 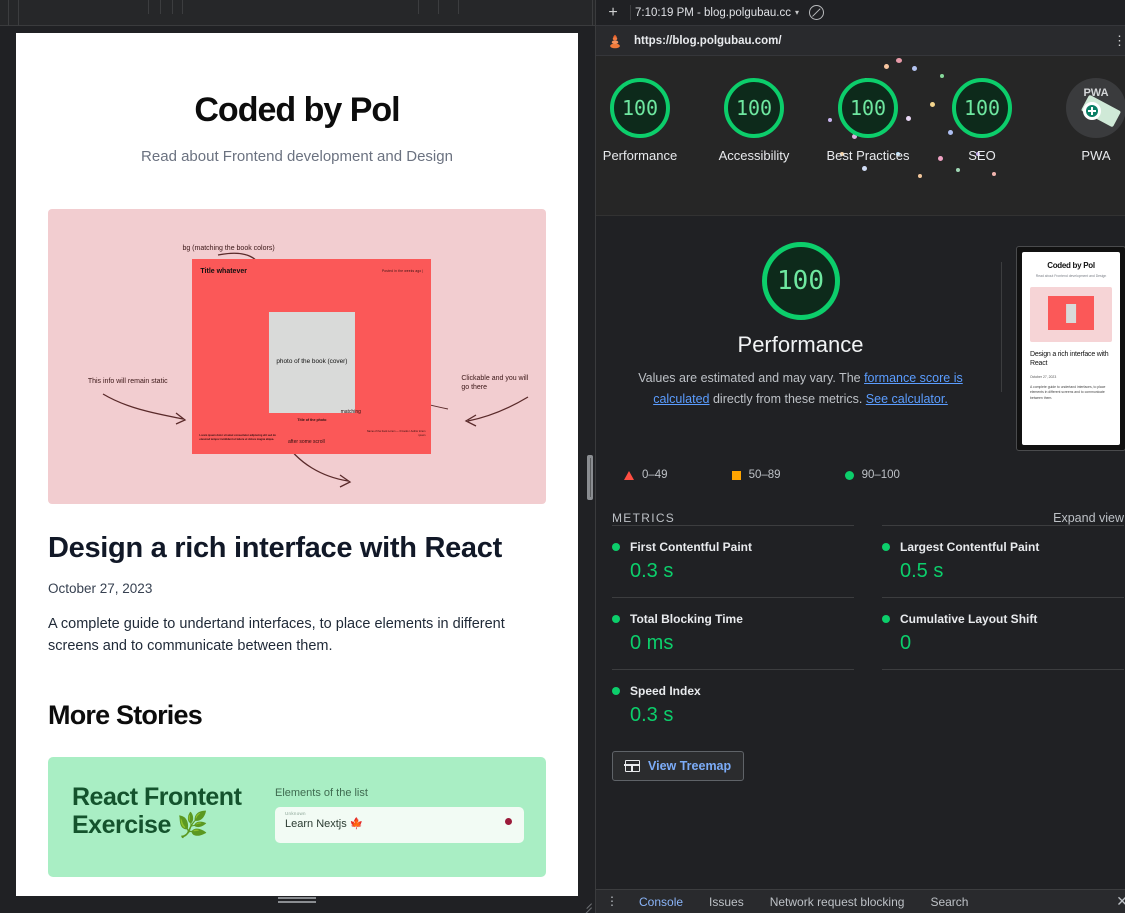 I want to click on thumb-post-date: October 27, 2023, so click(x=1043, y=376).